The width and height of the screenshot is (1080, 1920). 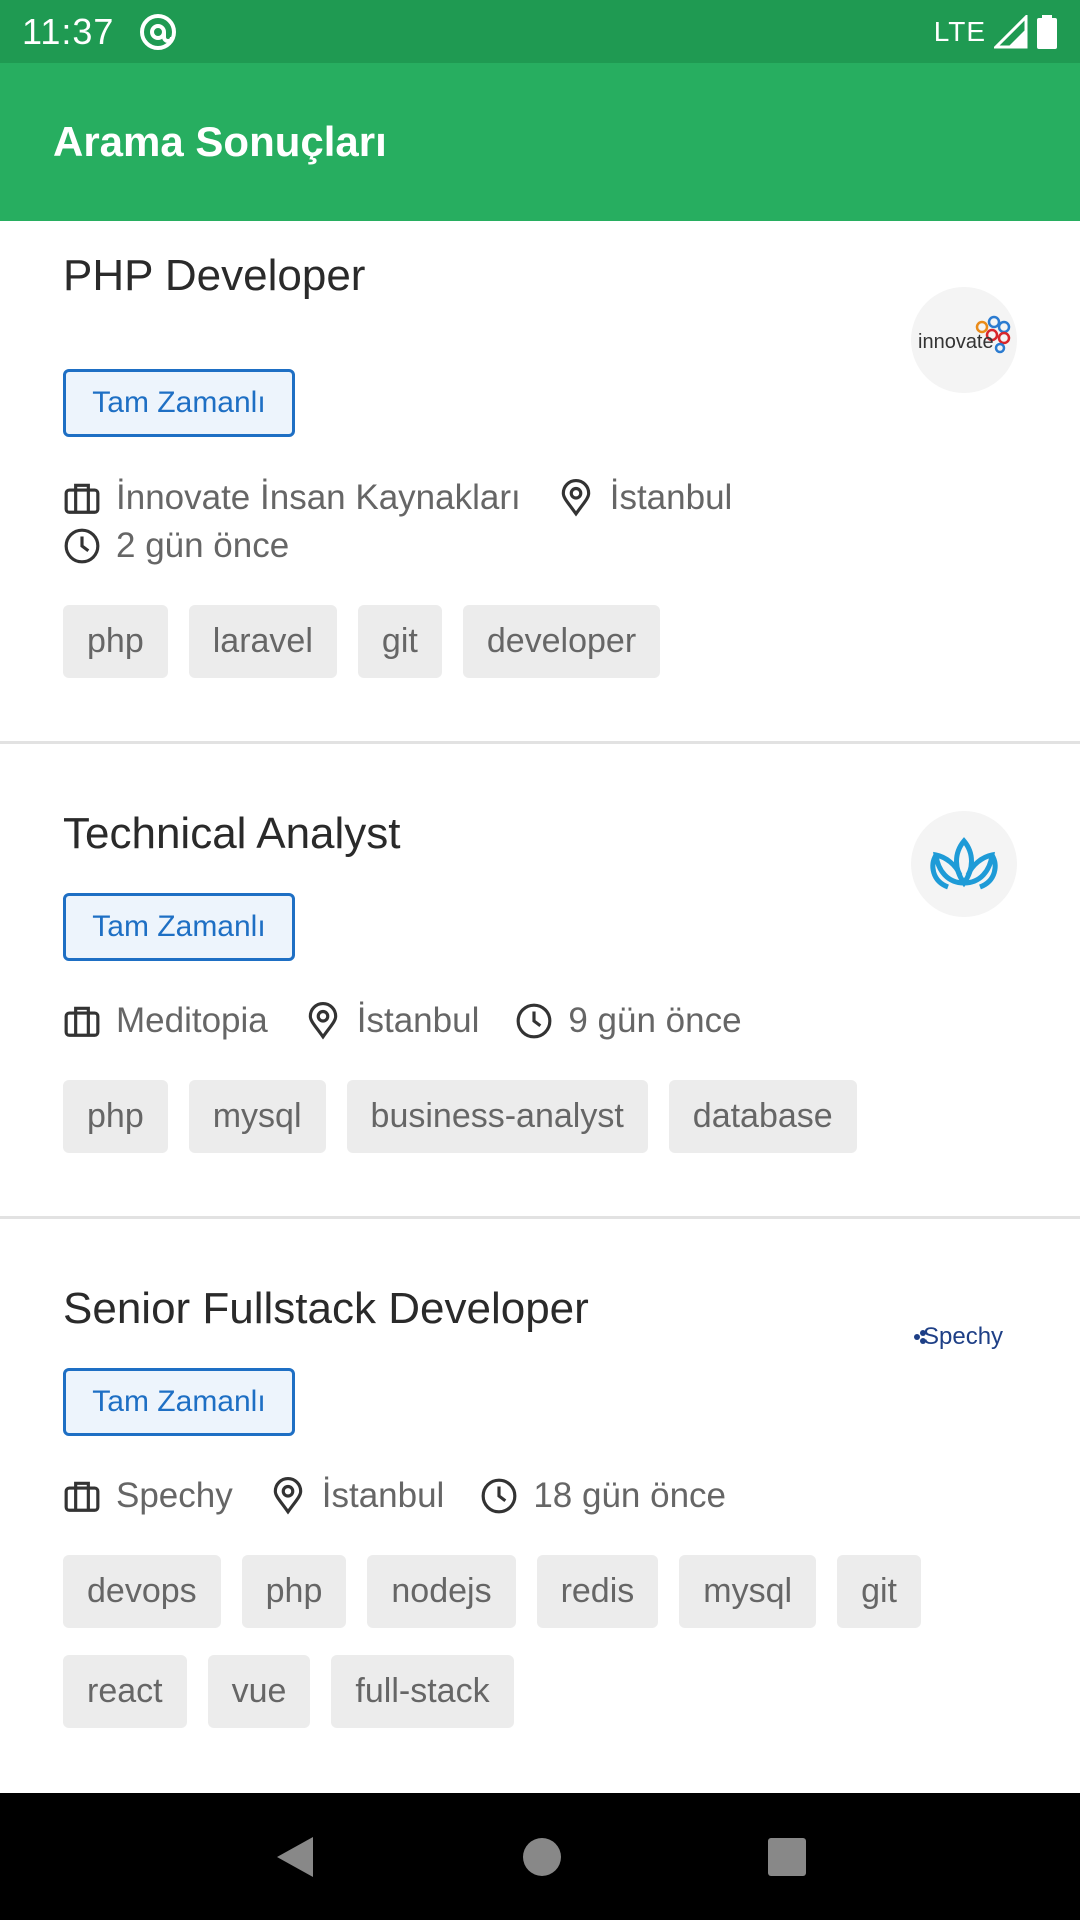 I want to click on system-nav-bar, so click(x=540, y=1856).